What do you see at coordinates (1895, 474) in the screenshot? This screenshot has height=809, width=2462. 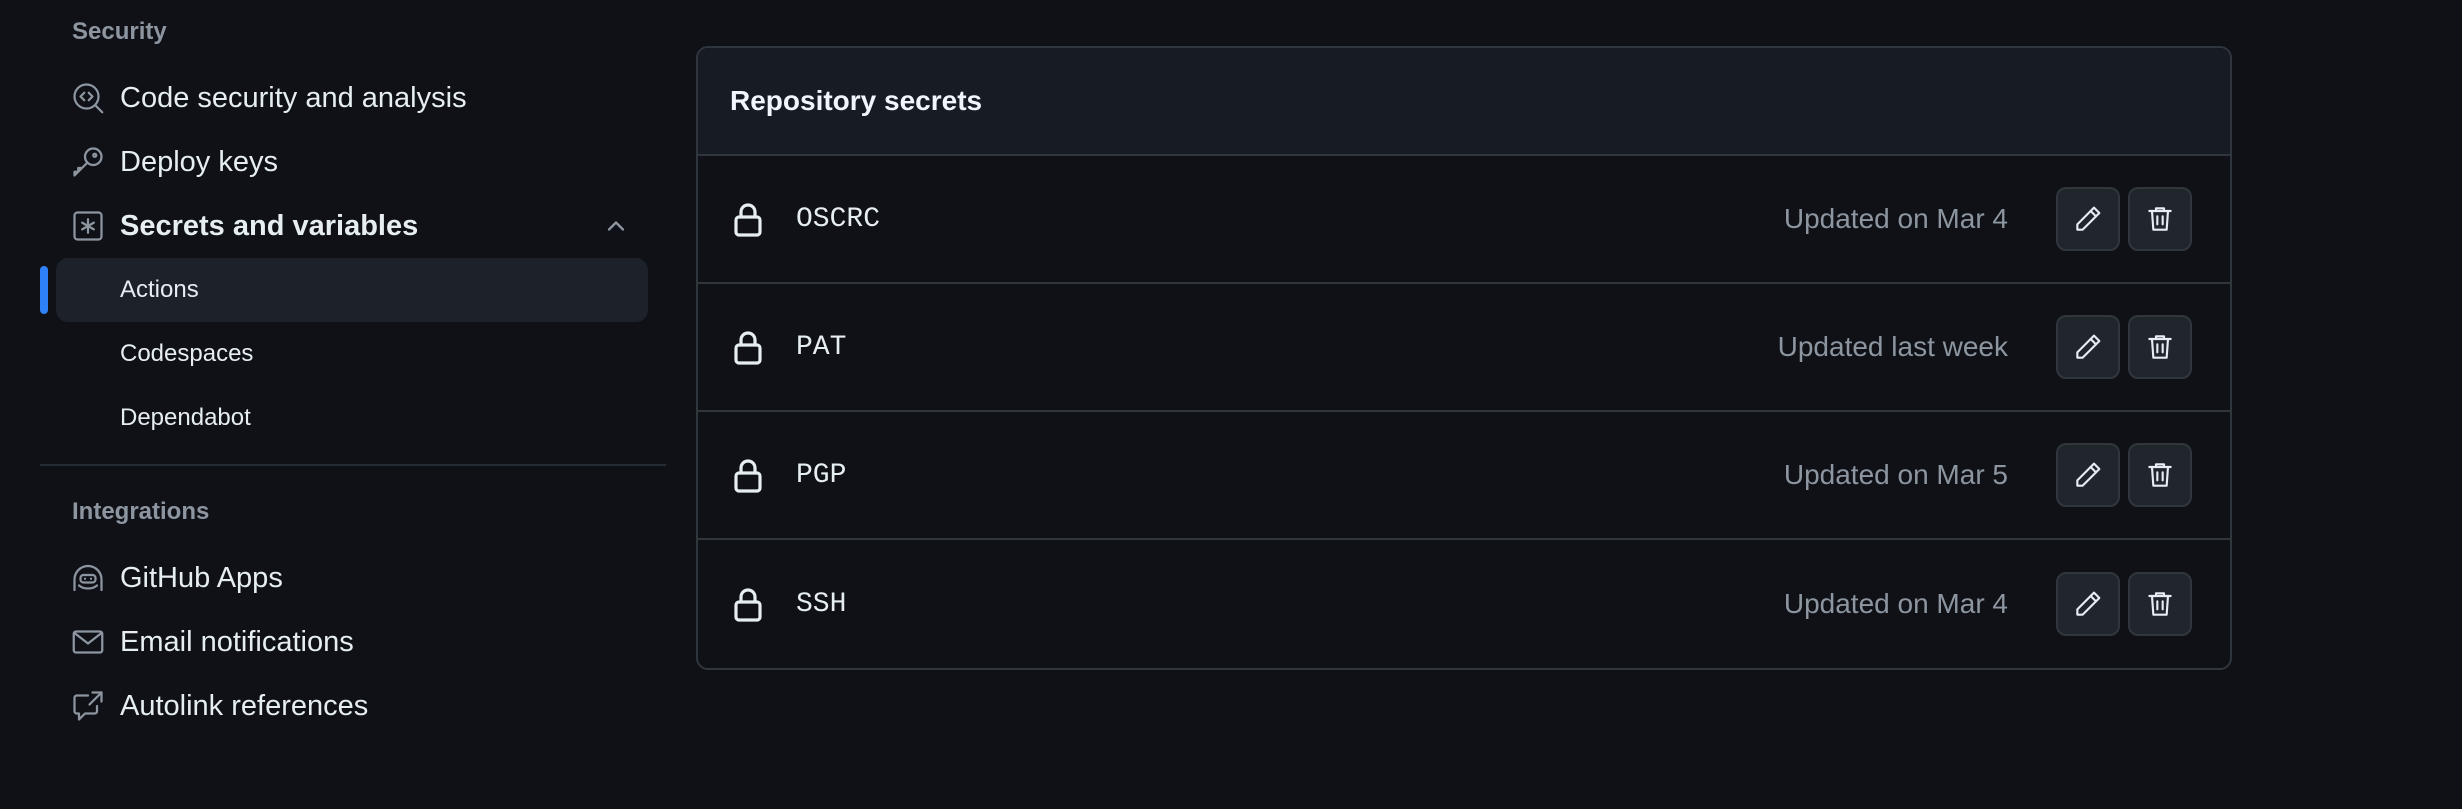 I see `secret-updated: Updated on Mar 5` at bounding box center [1895, 474].